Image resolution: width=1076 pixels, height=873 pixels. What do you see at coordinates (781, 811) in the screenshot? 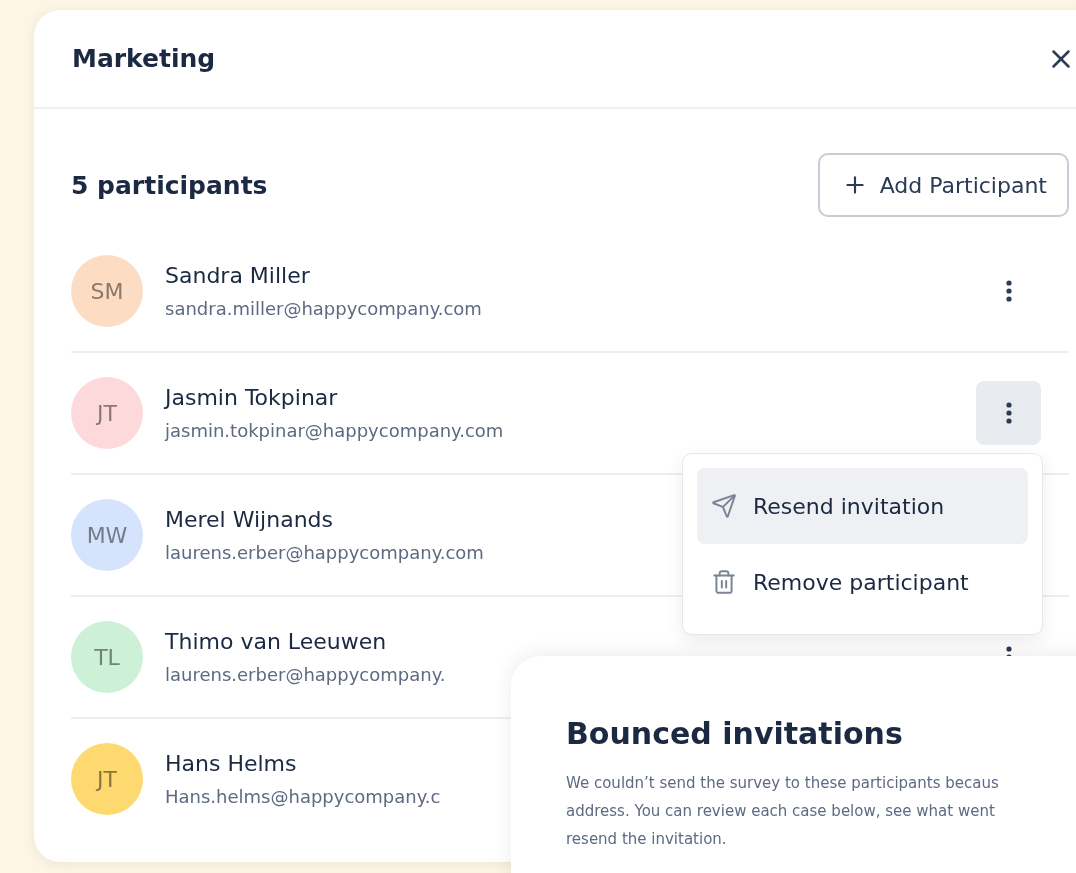
I see `dialog-text-line: address. You can review each case below, see what went` at bounding box center [781, 811].